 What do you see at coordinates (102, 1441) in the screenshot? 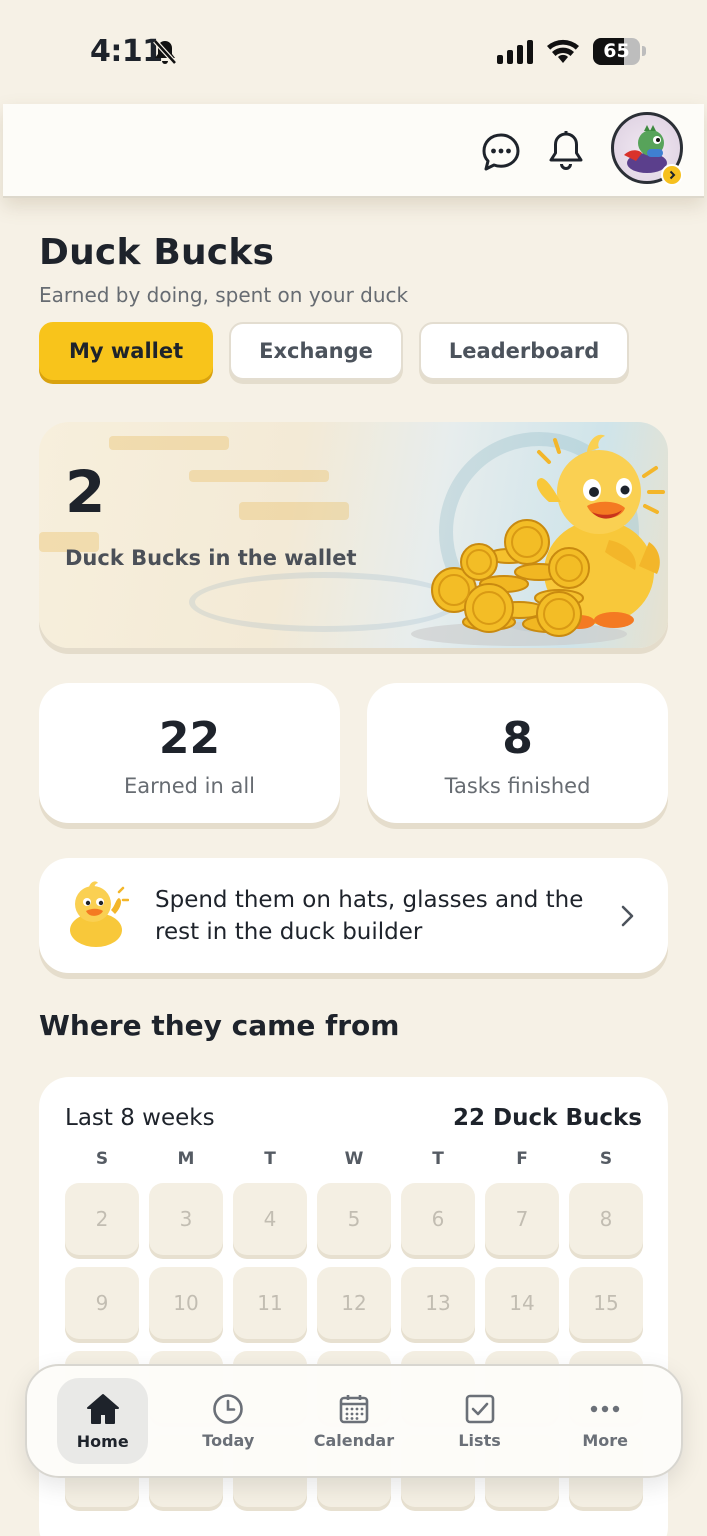
I see `nav-home-label: Home` at bounding box center [102, 1441].